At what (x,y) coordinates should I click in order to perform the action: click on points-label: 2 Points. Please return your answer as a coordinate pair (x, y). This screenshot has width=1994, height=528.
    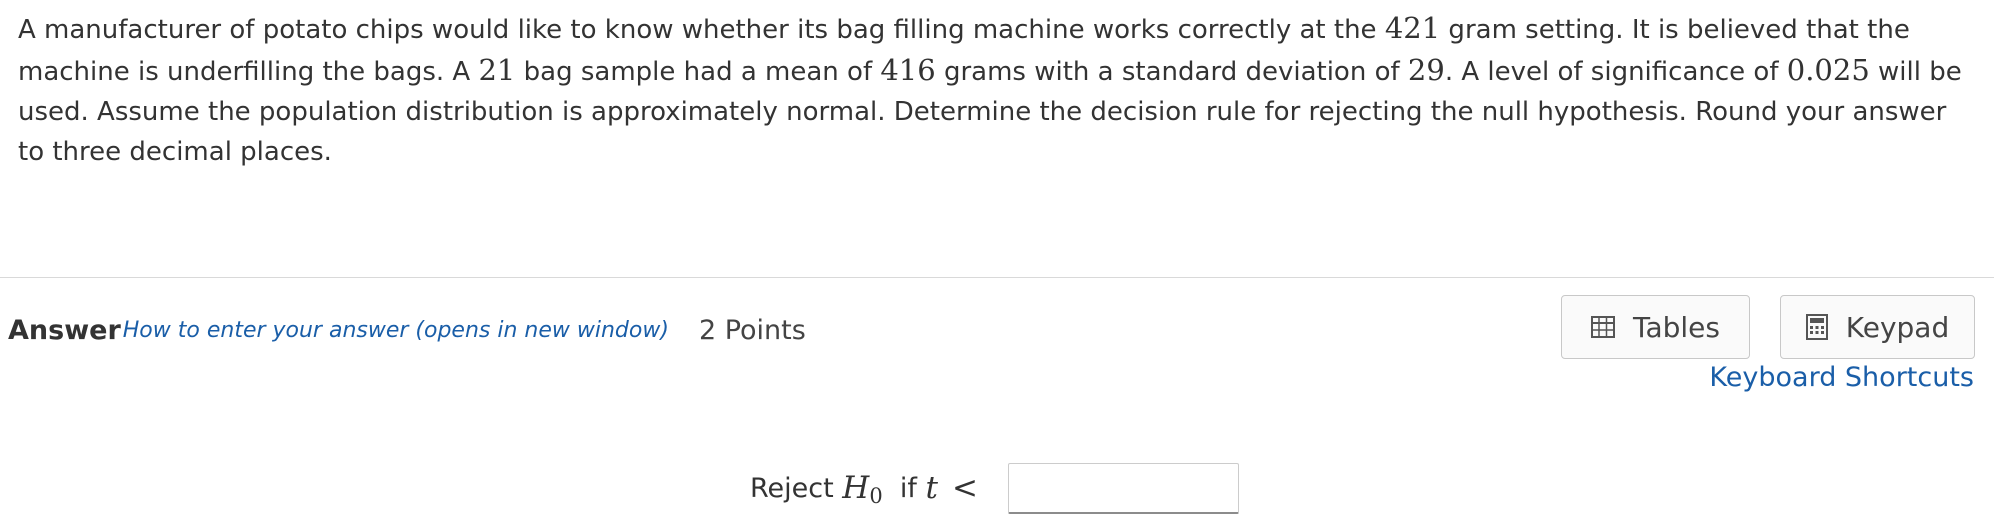
    Looking at the image, I should click on (752, 330).